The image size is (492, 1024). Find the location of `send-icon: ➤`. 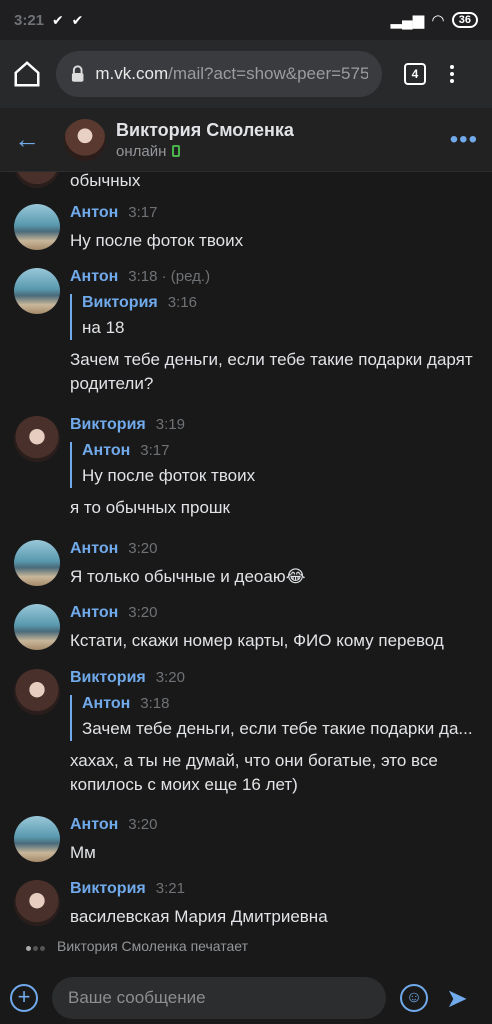

send-icon: ➤ is located at coordinates (457, 998).